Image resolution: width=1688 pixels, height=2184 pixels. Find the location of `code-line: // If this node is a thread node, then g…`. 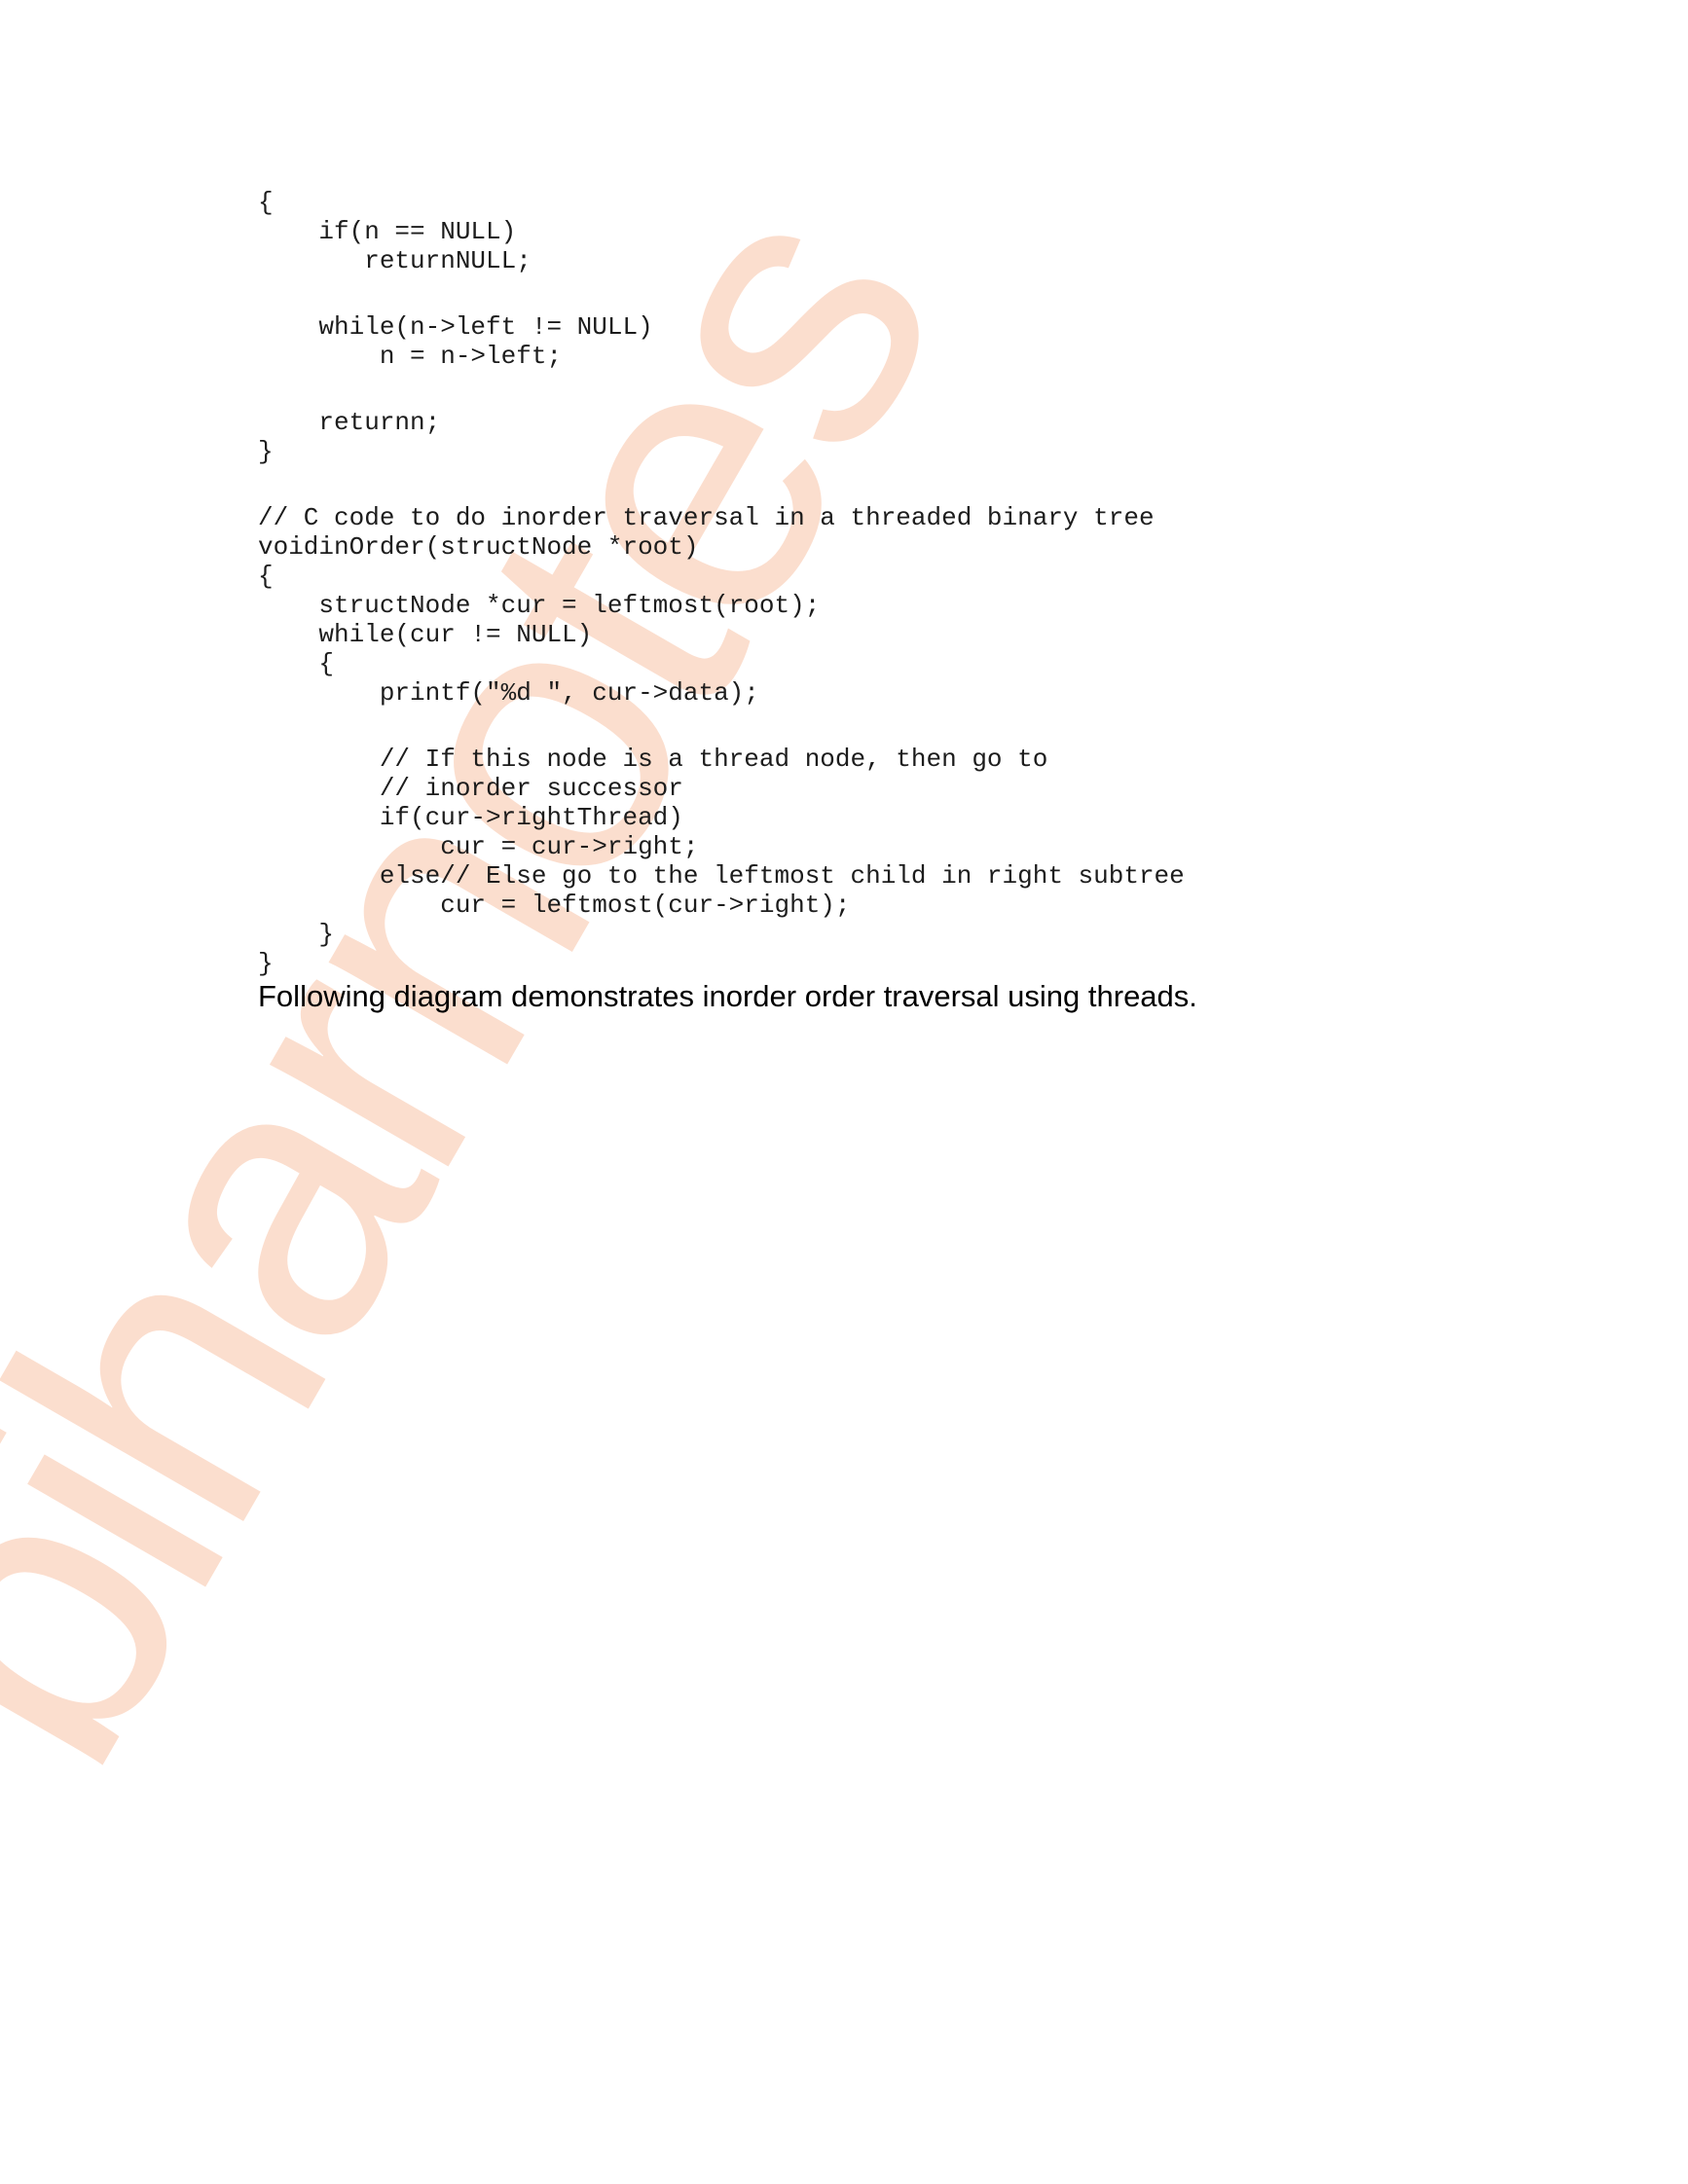

code-line: // If this node is a thread node, then g… is located at coordinates (653, 759).